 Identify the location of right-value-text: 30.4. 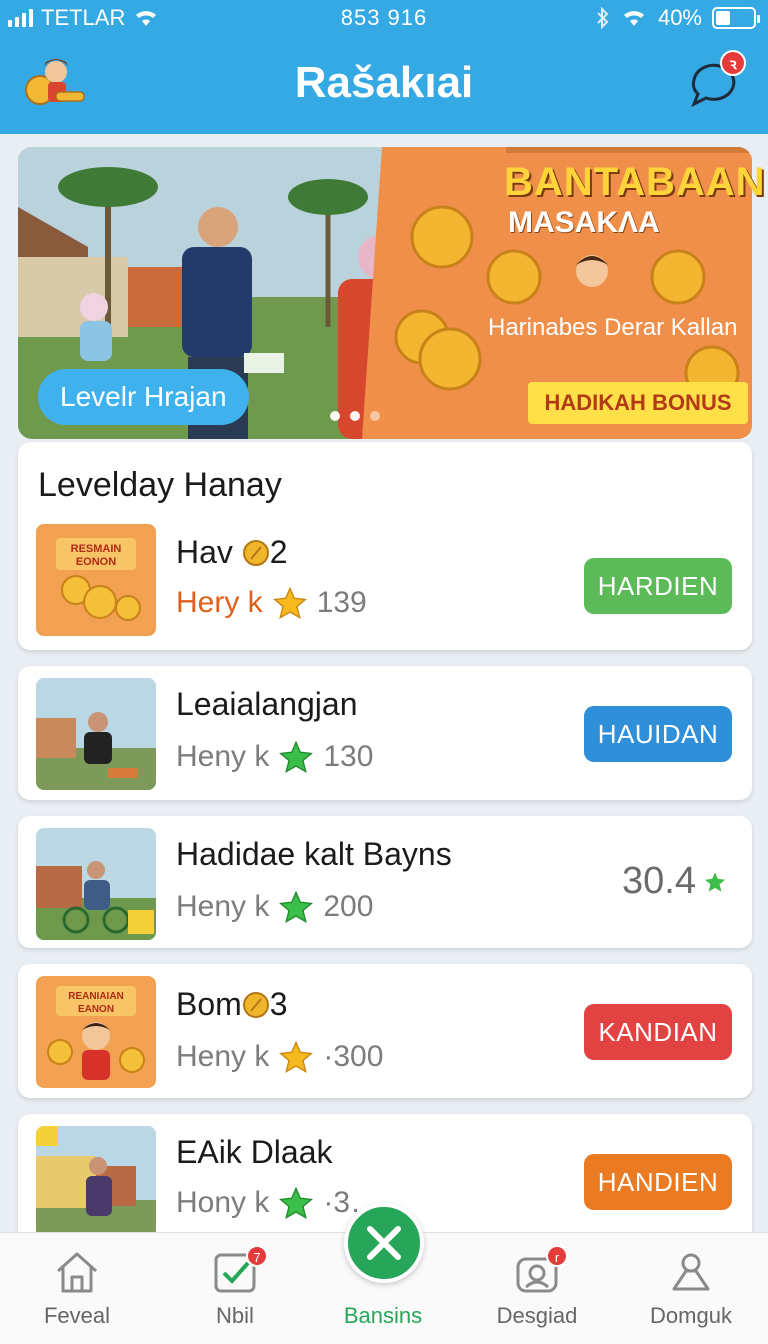
(659, 881).